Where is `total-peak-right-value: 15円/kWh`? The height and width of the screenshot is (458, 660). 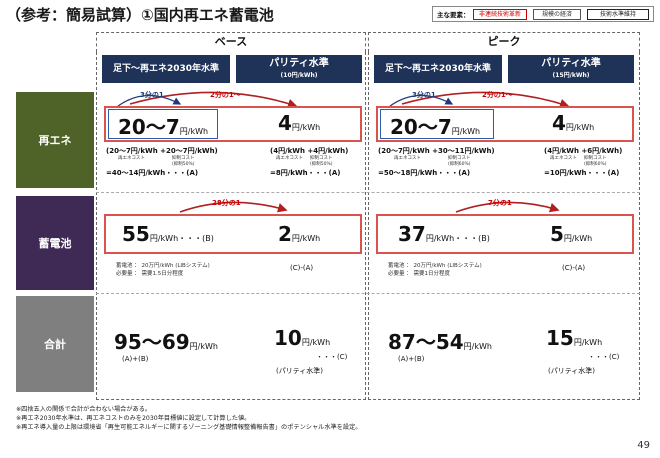
total-peak-right-value: 15円/kWh is located at coordinates (574, 338).